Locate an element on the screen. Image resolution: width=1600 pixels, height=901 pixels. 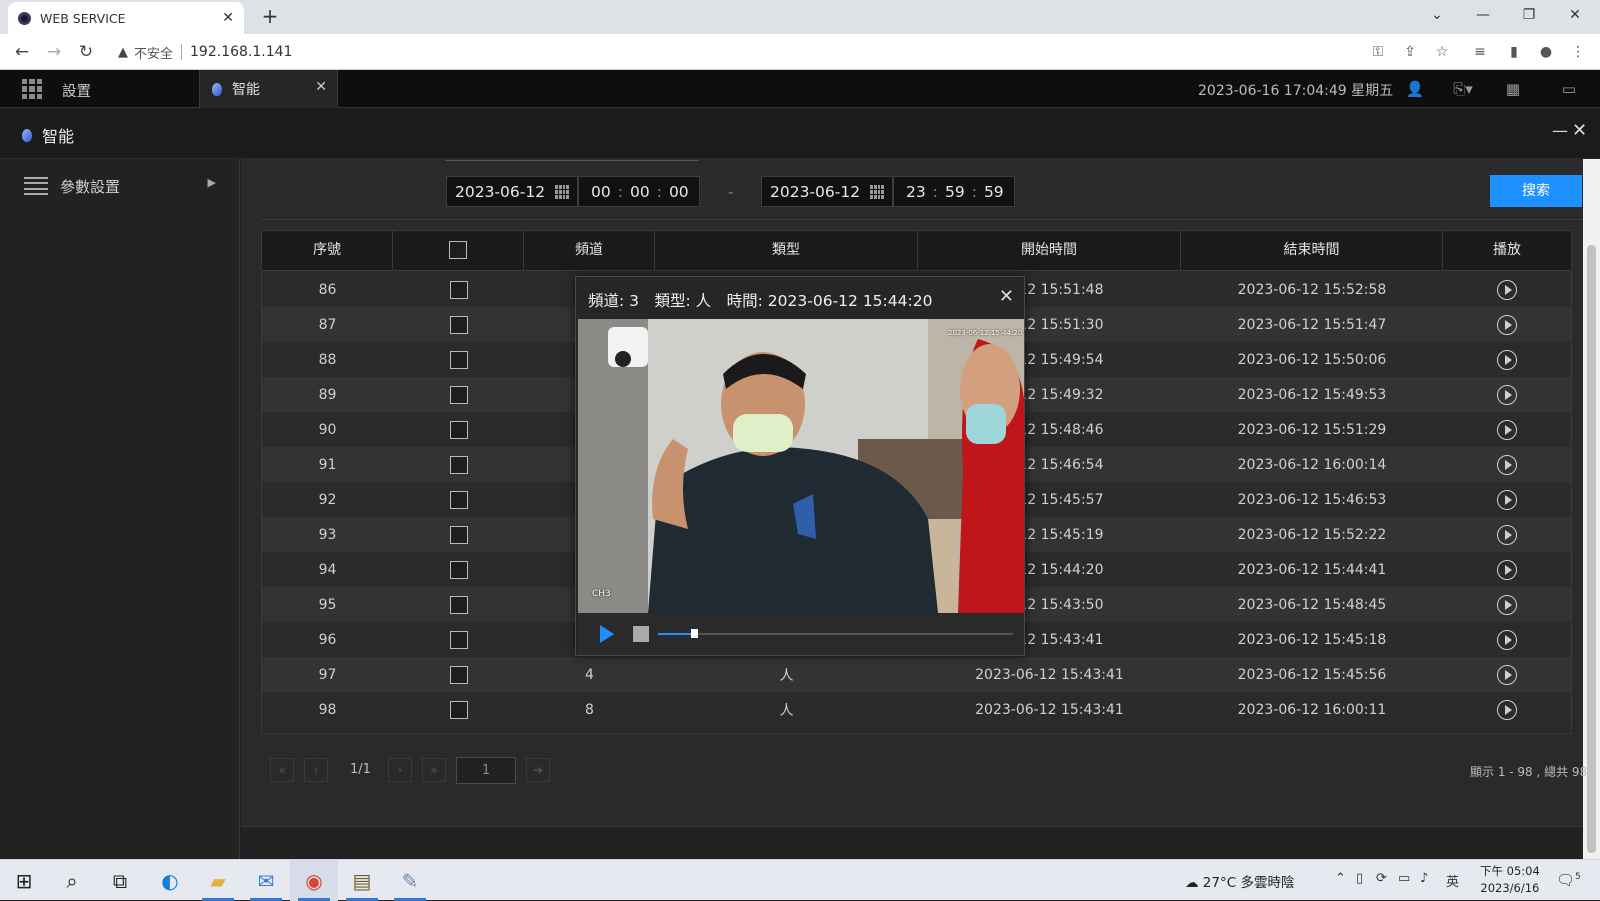
file-explorer-icon: ▰ is located at coordinates (218, 880).